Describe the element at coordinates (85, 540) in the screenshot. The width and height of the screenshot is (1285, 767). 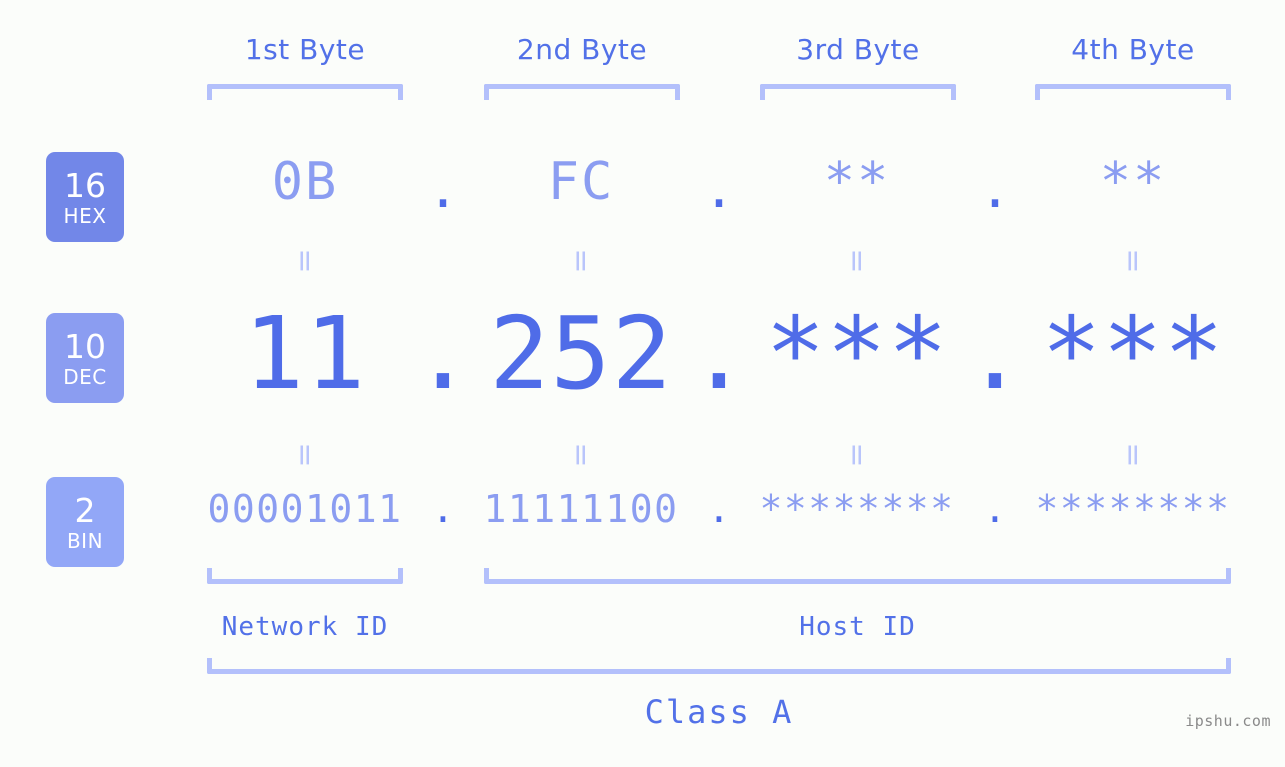
I see `base-badge-bin-name: BIN` at that location.